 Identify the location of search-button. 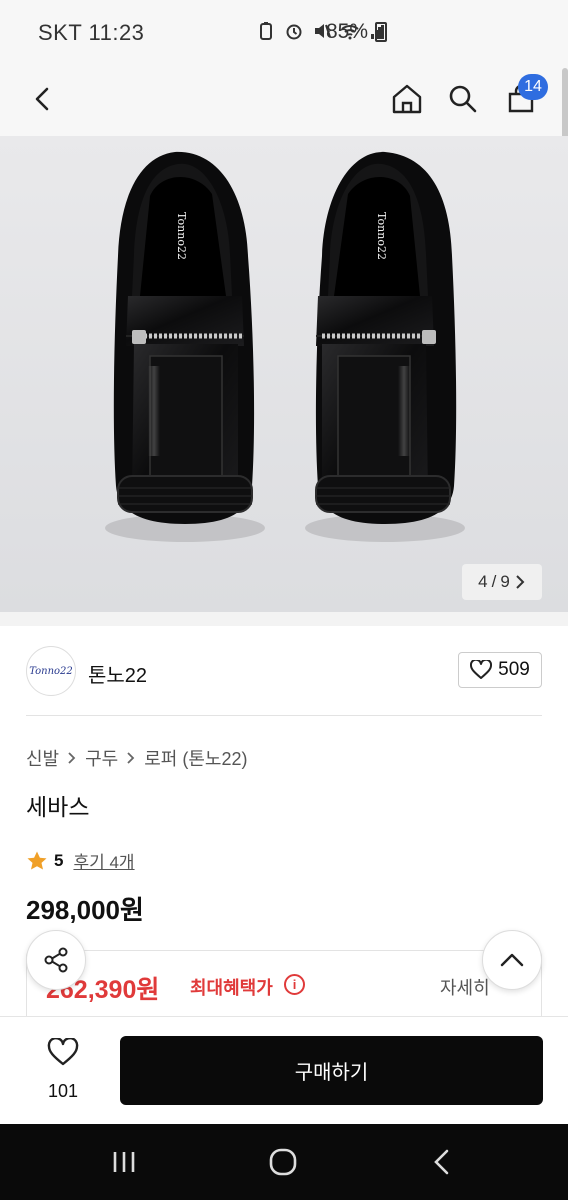
(463, 99).